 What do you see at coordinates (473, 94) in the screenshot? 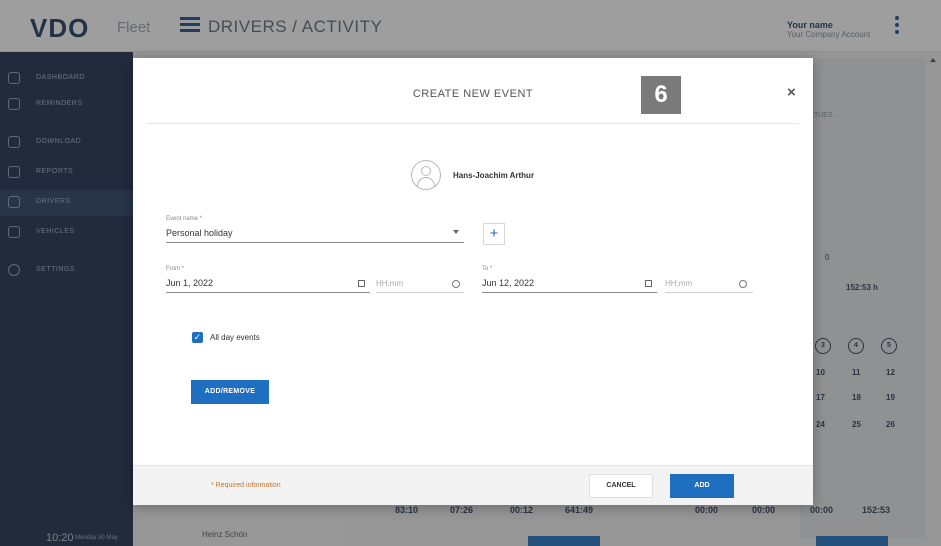
I see `dialog-title: CREATE NEW EVENT` at bounding box center [473, 94].